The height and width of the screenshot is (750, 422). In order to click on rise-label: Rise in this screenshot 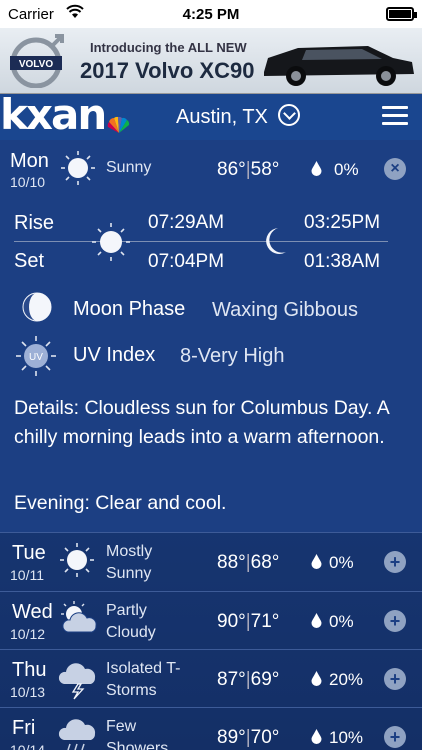, I will do `click(34, 223)`.